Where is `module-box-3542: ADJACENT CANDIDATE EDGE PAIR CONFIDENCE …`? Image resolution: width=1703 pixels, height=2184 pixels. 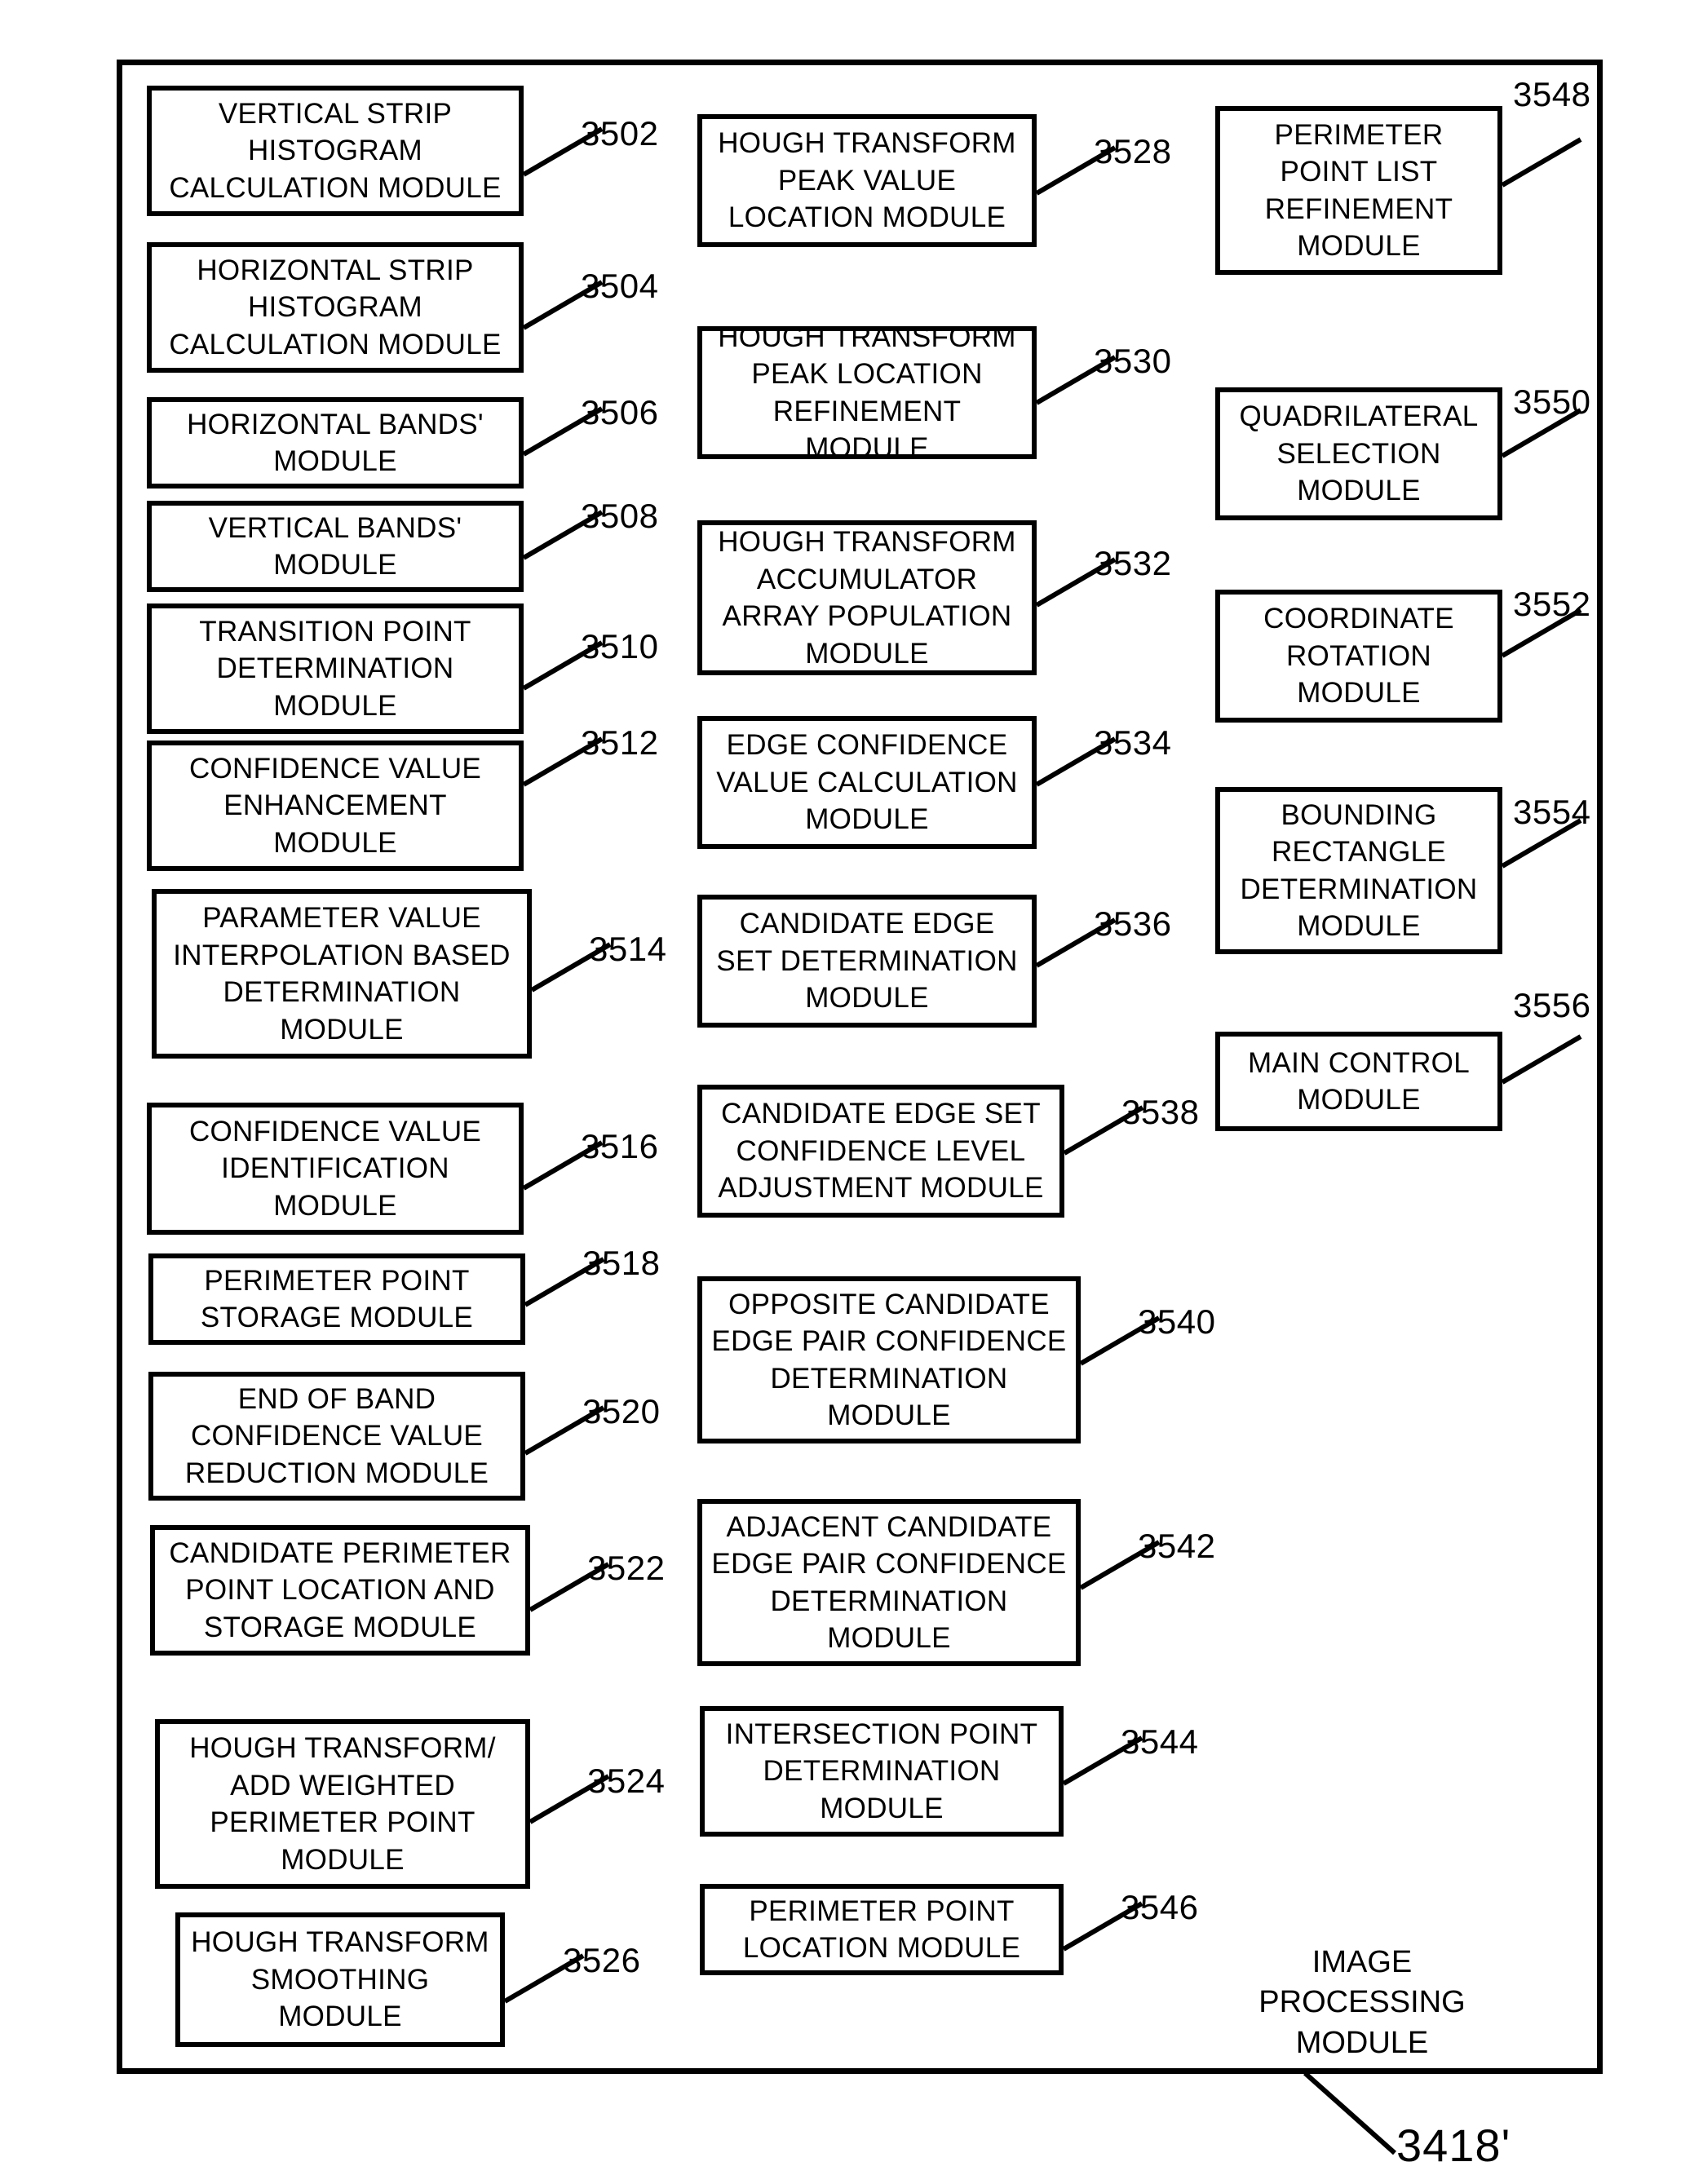 module-box-3542: ADJACENT CANDIDATE EDGE PAIR CONFIDENCE … is located at coordinates (889, 1582).